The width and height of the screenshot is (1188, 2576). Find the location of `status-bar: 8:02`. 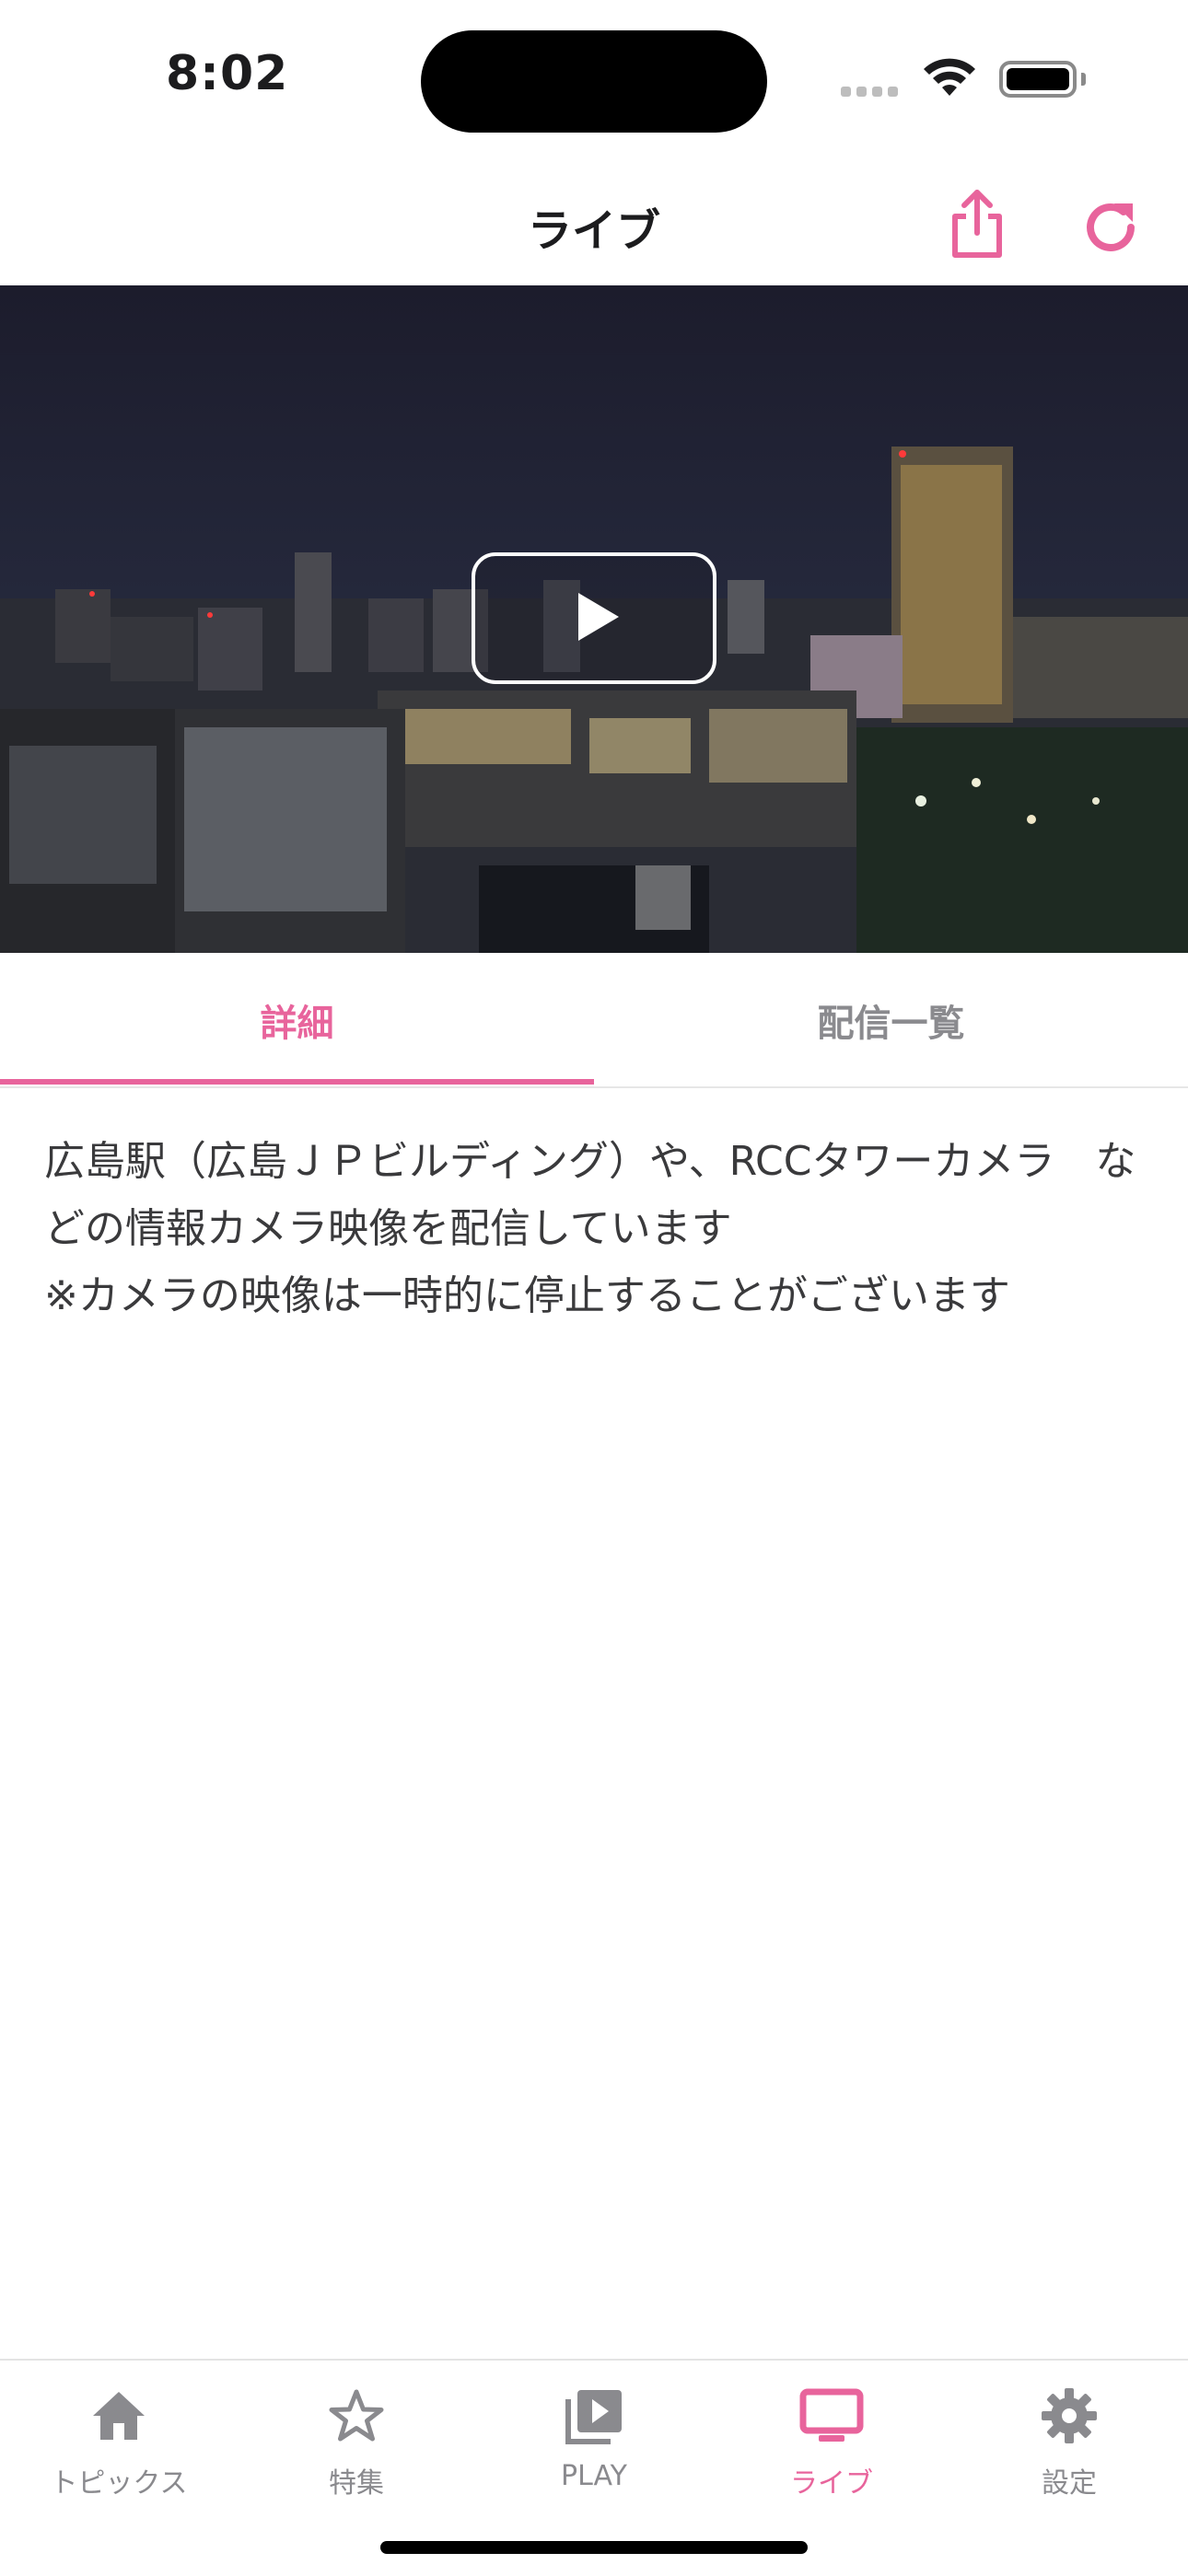

status-bar: 8:02 is located at coordinates (594, 80).